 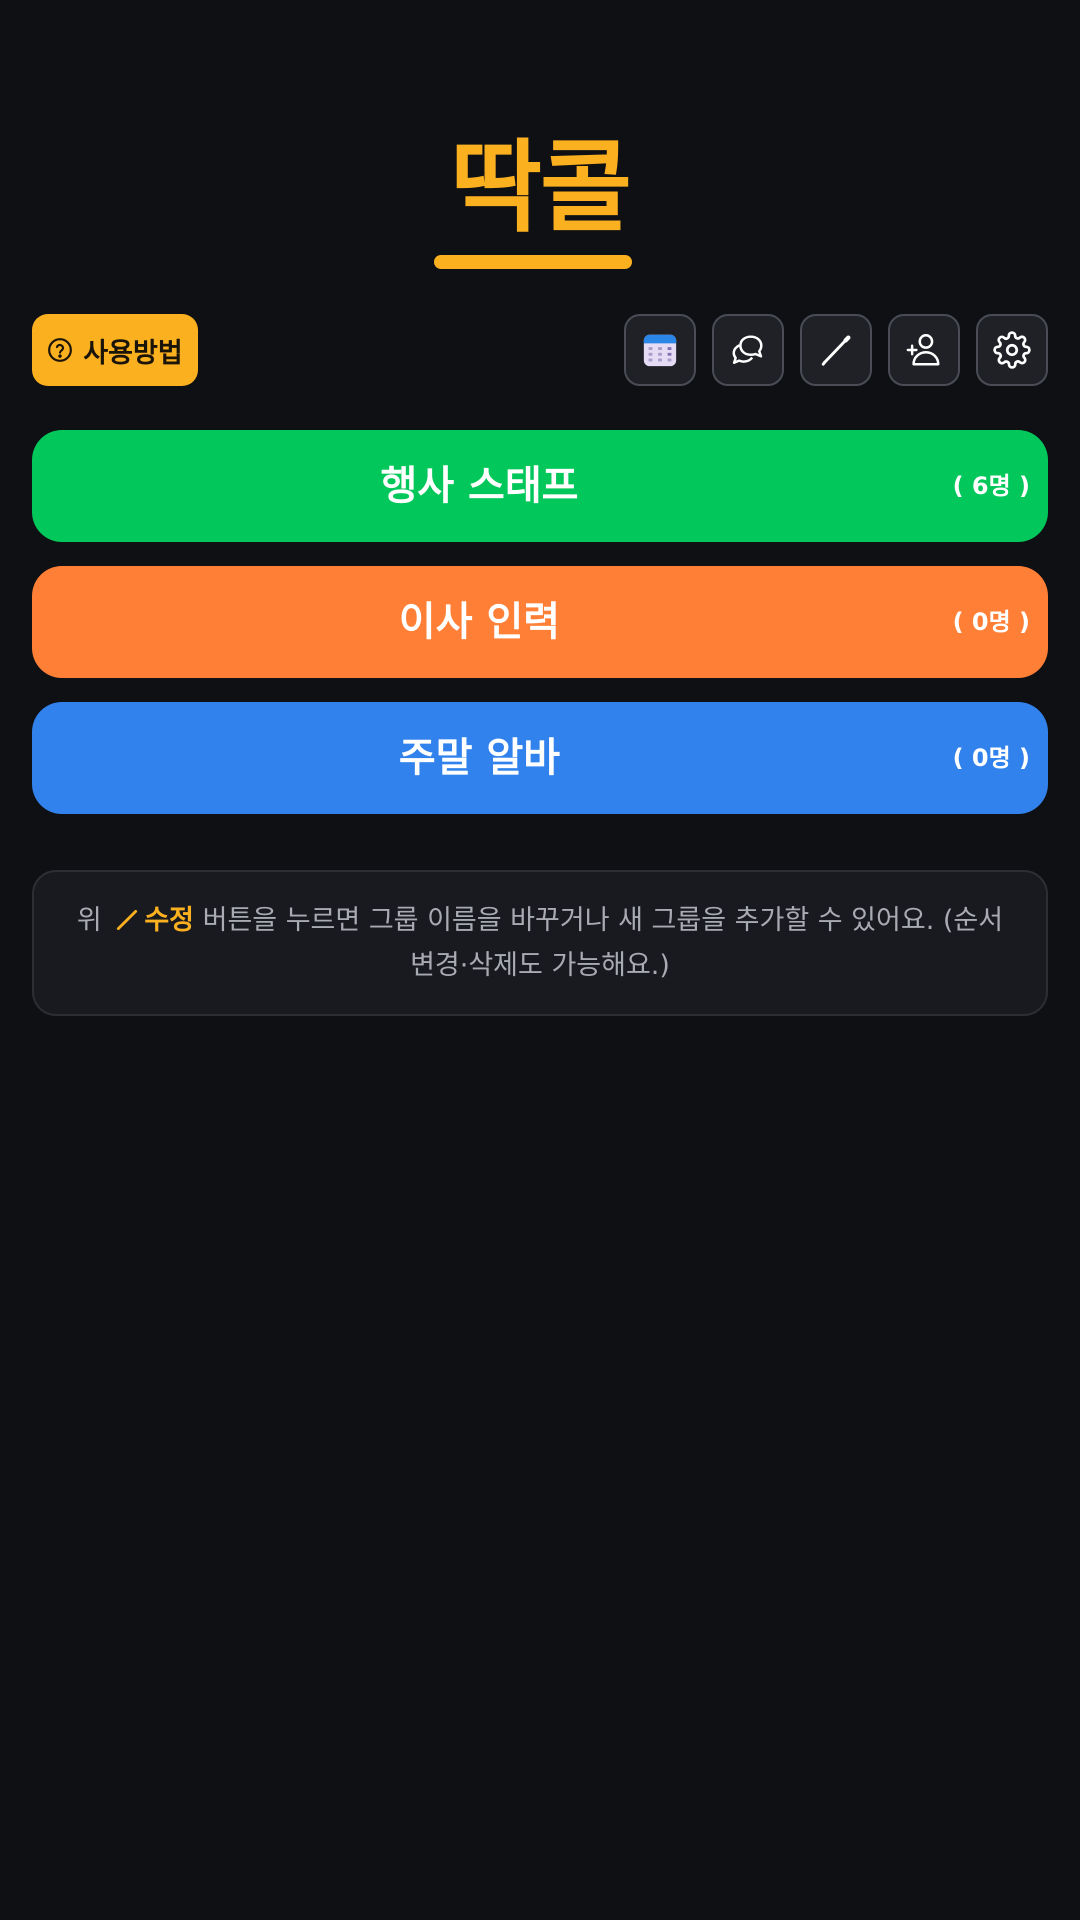 What do you see at coordinates (133, 352) in the screenshot?
I see `help-button-label: 사용방법` at bounding box center [133, 352].